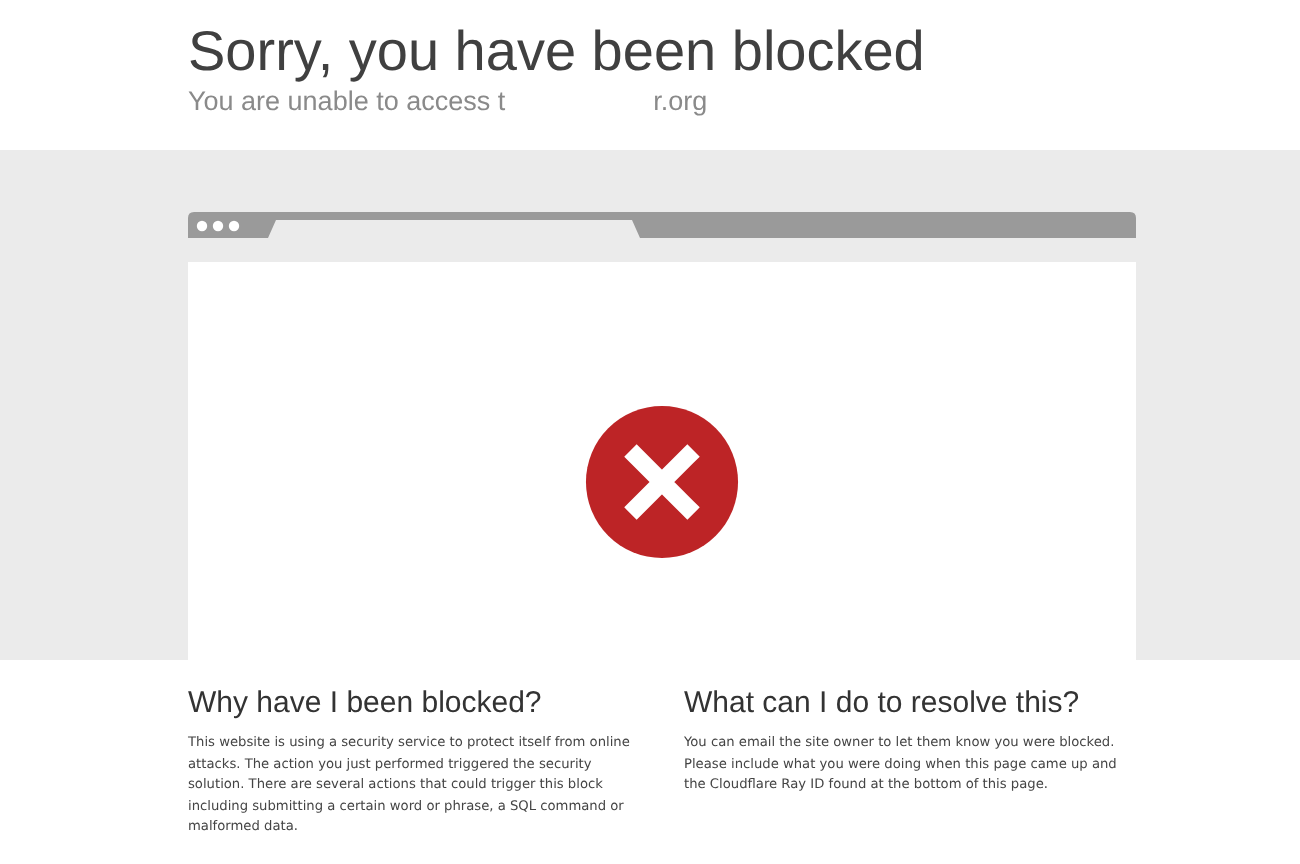  What do you see at coordinates (557, 52) in the screenshot?
I see `page-title: Sorry, you have been blocked` at bounding box center [557, 52].